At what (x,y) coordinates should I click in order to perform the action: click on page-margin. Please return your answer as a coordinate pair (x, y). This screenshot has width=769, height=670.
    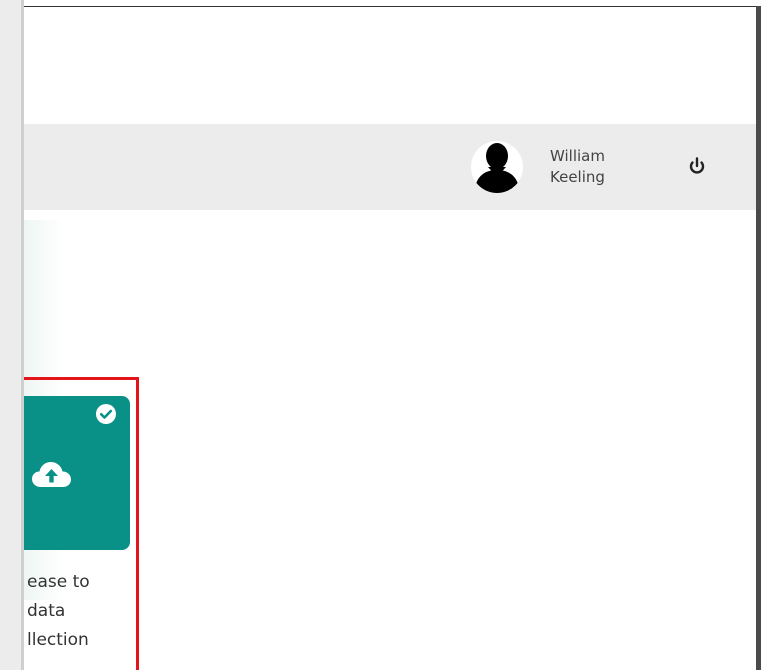
    Looking at the image, I should click on (765, 335).